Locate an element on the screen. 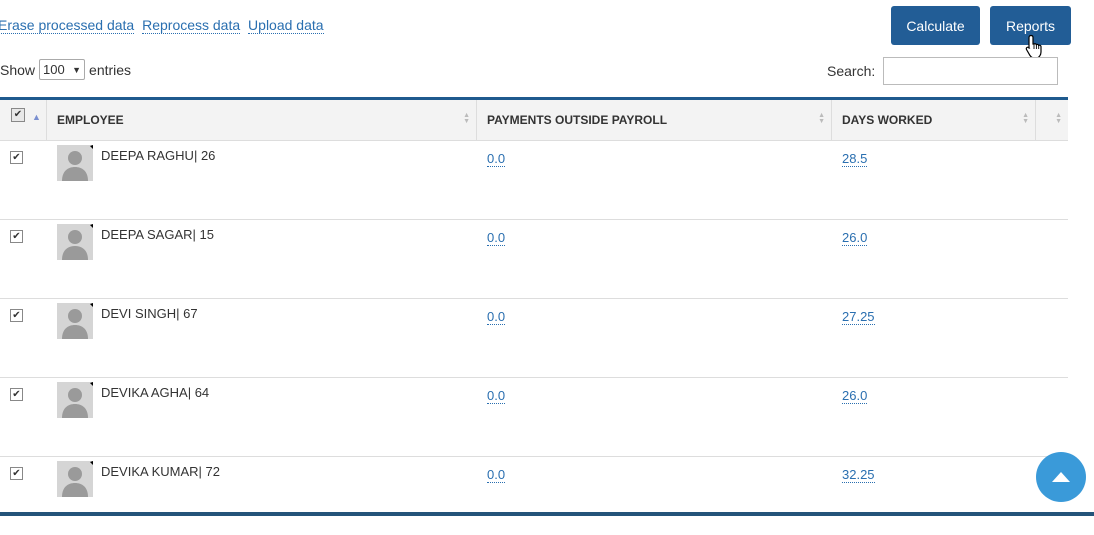 The image size is (1094, 535). table-row: ✔ DEVI SINGH| 67 0.0 27.25 is located at coordinates (534, 338).